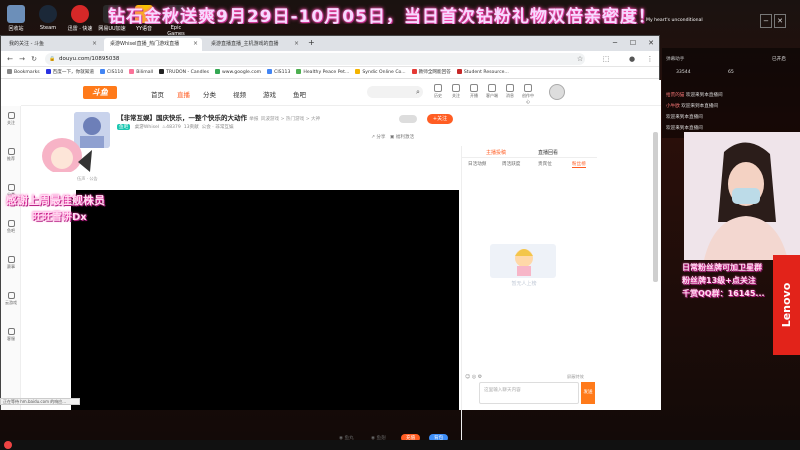  I want to click on bookmark-item: www.google.com, so click(237, 72).